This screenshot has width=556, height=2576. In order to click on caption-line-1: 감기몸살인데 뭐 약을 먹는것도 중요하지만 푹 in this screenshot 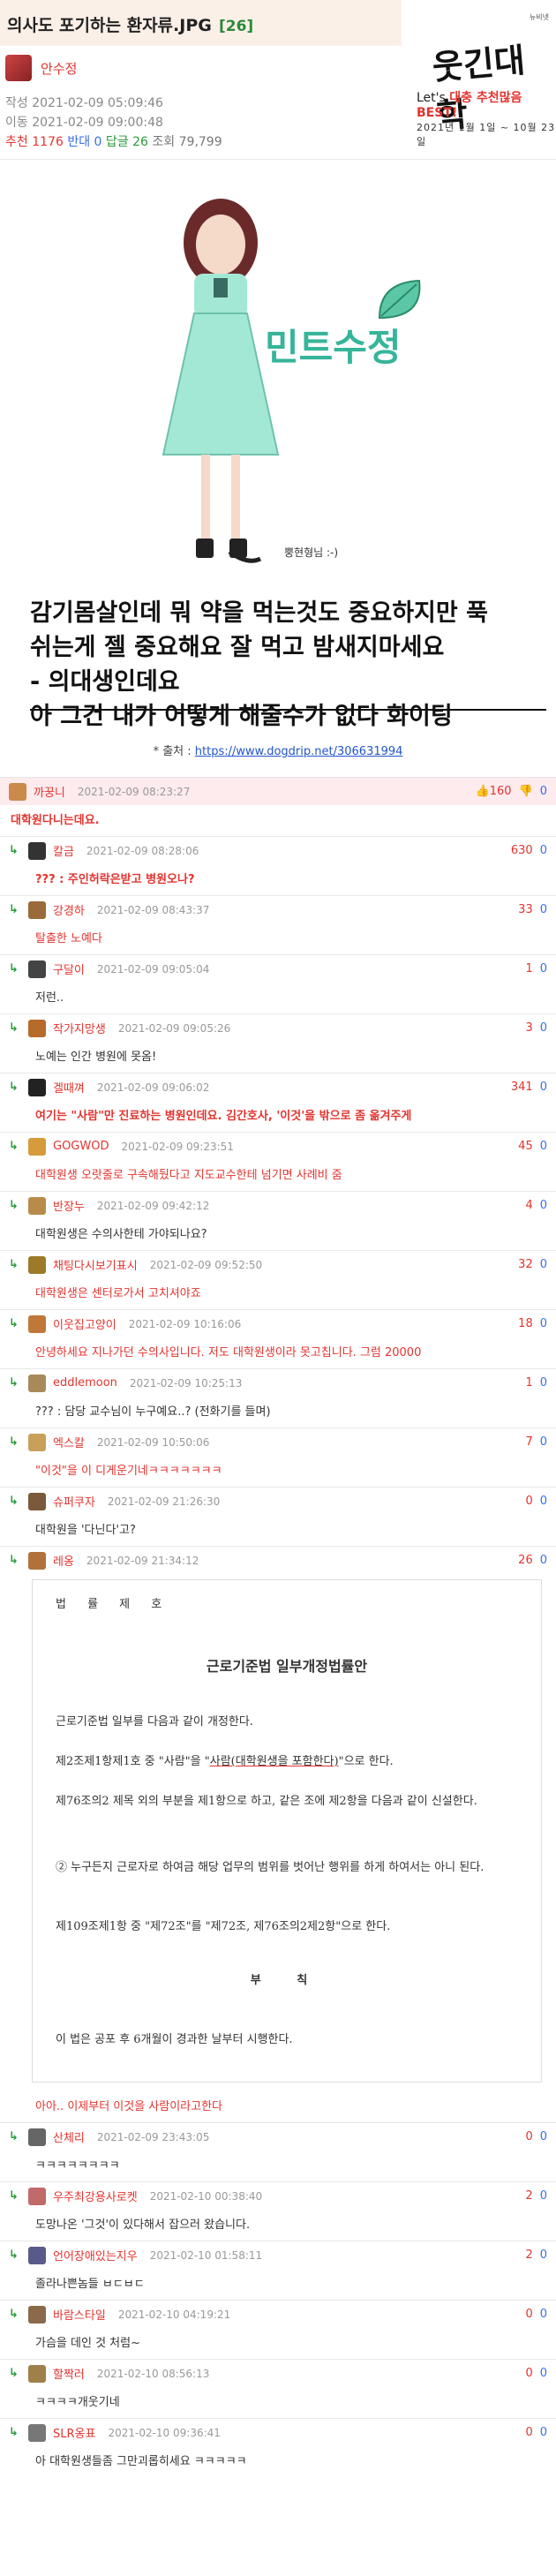, I will do `click(259, 613)`.